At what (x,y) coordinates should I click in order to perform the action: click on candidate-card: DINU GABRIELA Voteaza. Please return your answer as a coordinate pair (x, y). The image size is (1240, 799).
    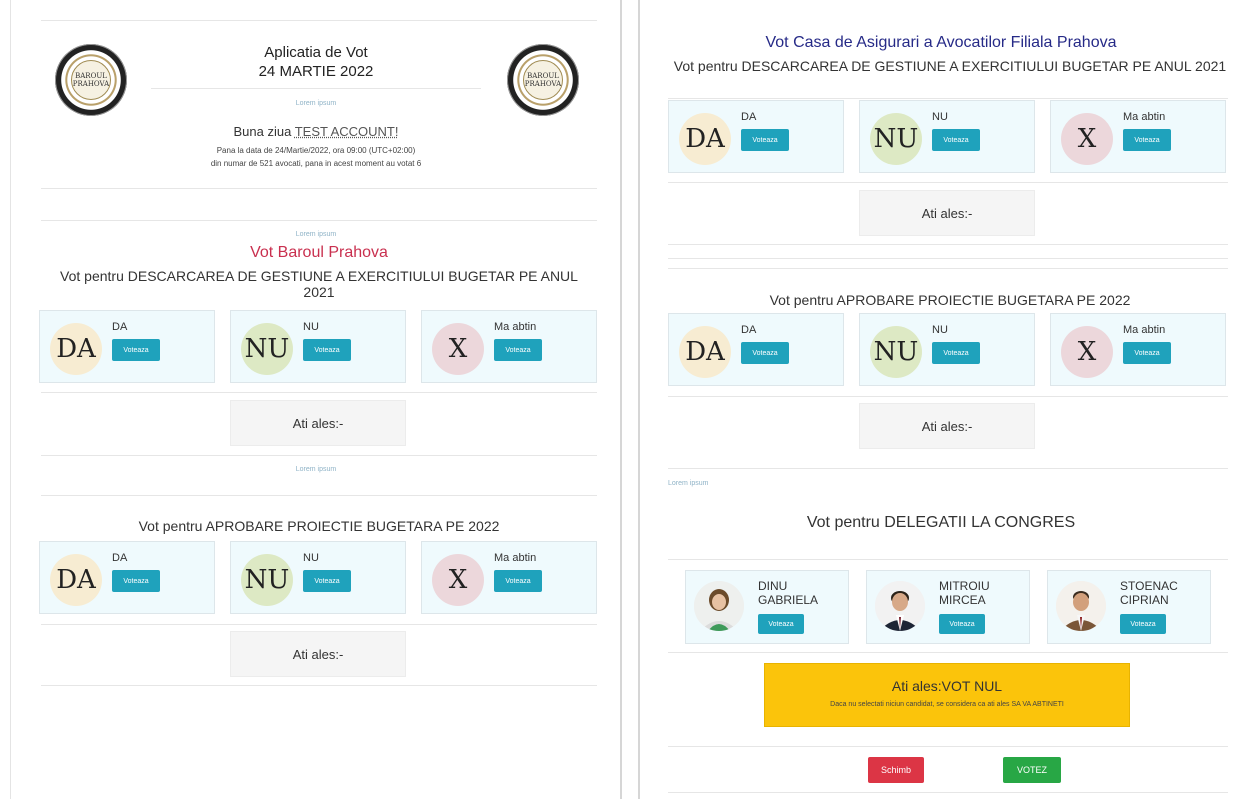
    Looking at the image, I should click on (767, 607).